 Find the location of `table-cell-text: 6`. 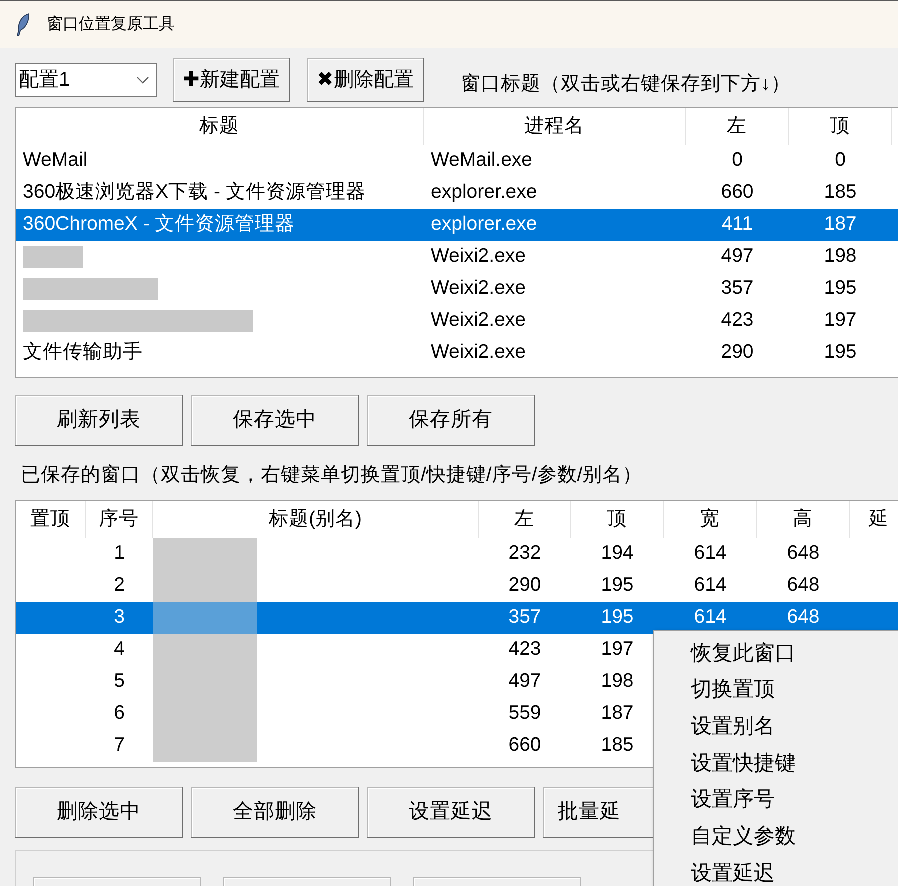

table-cell-text: 6 is located at coordinates (119, 713).